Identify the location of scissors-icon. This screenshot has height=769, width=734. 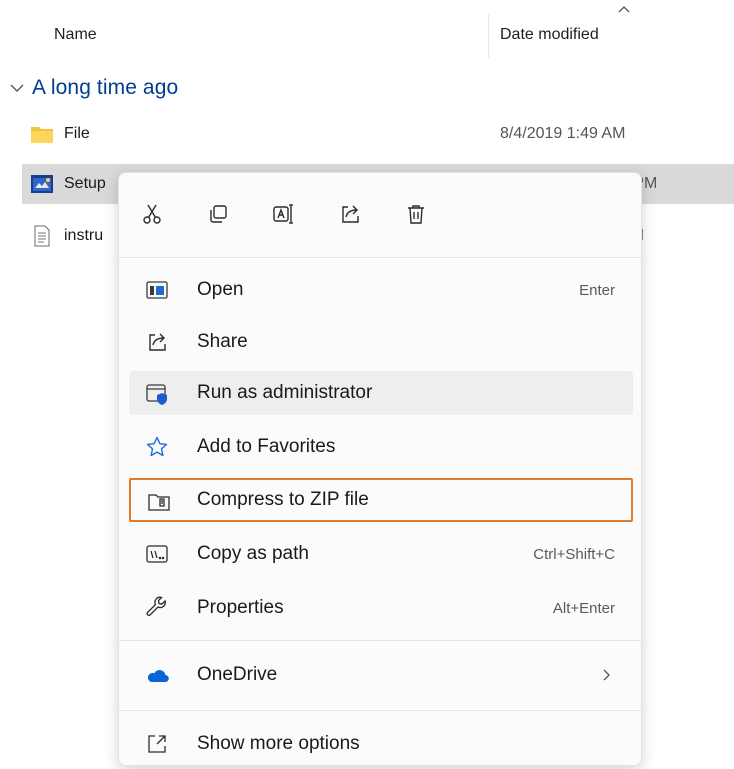
(152, 214).